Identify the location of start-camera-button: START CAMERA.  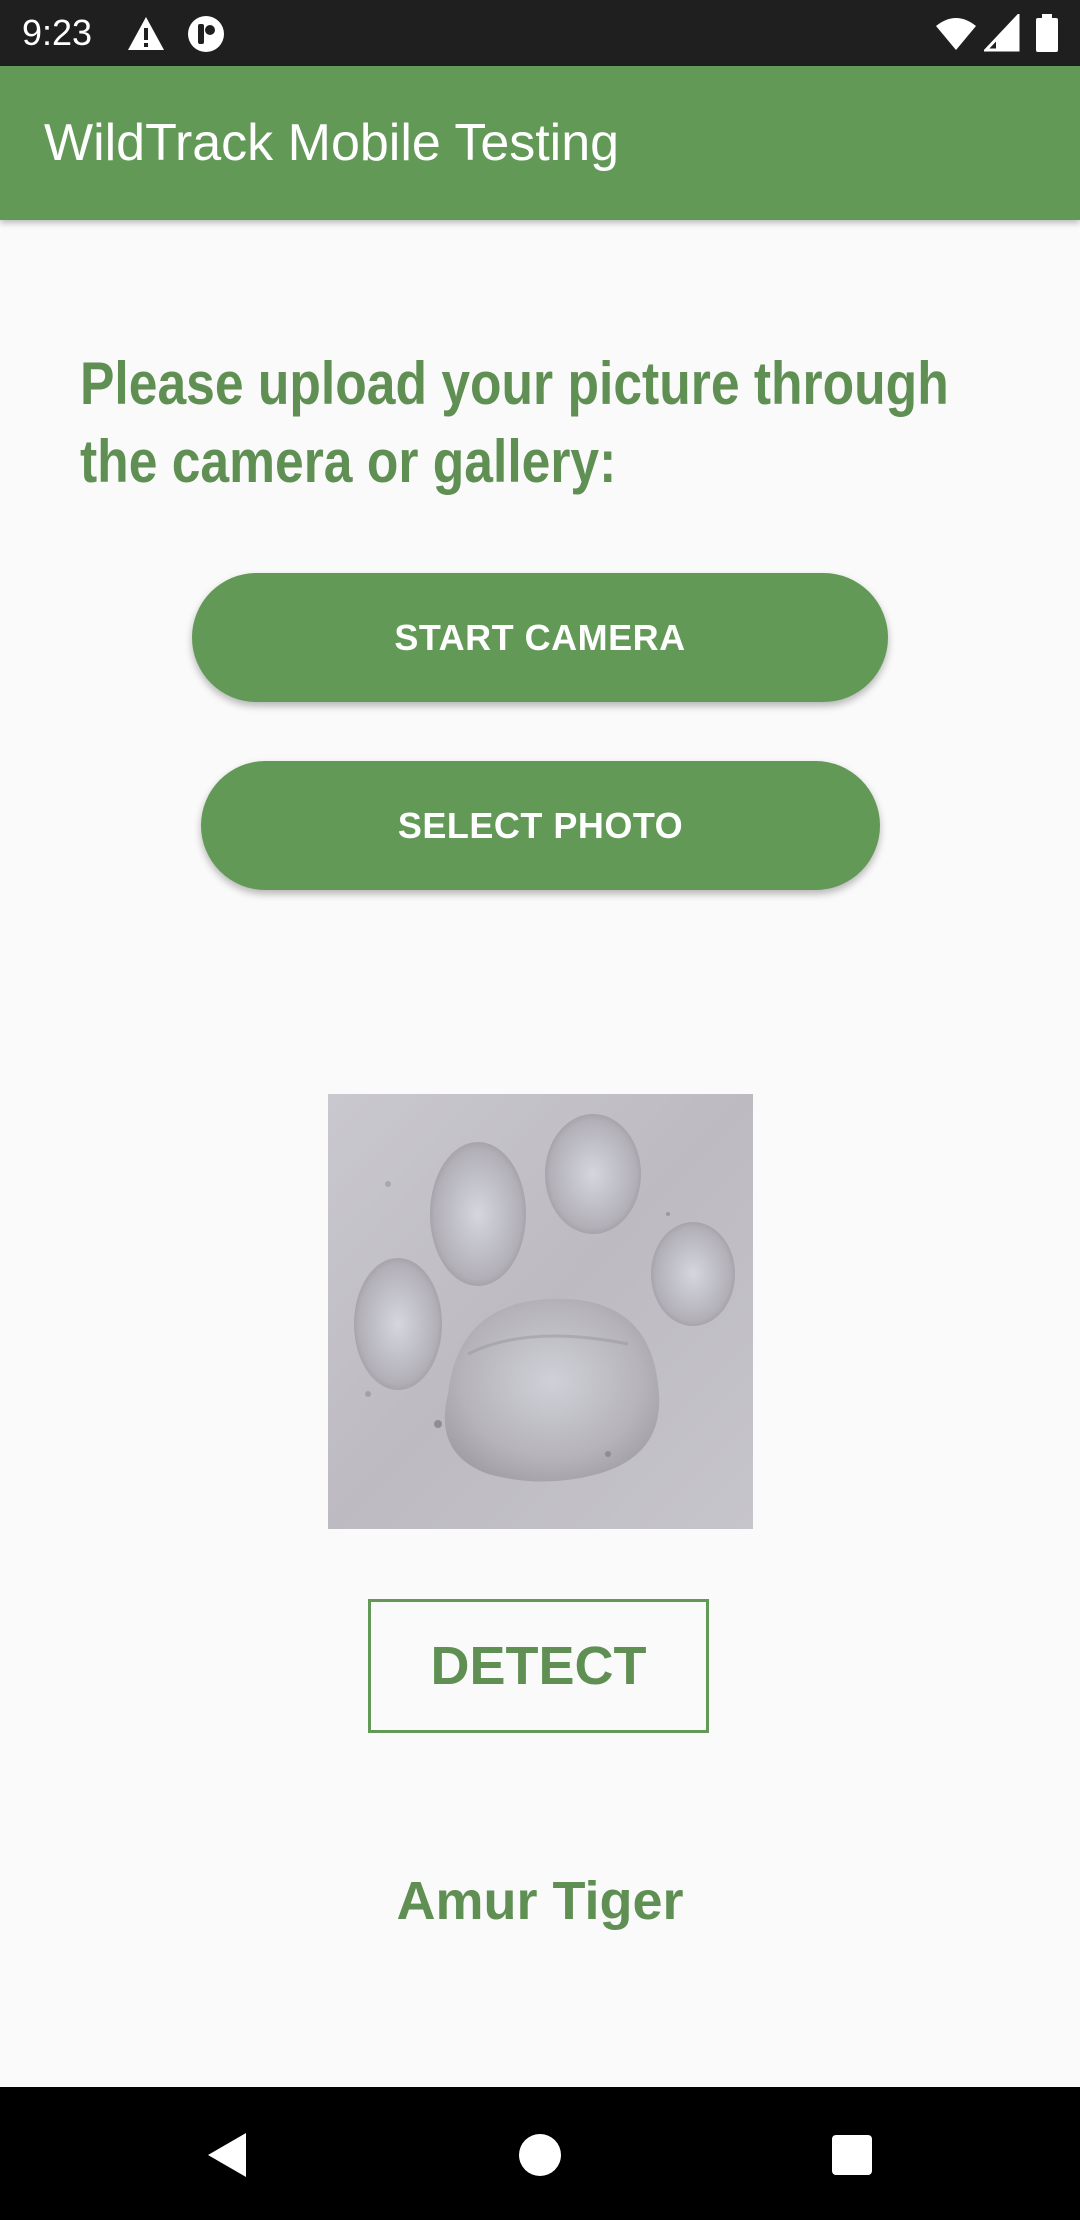
(540, 637).